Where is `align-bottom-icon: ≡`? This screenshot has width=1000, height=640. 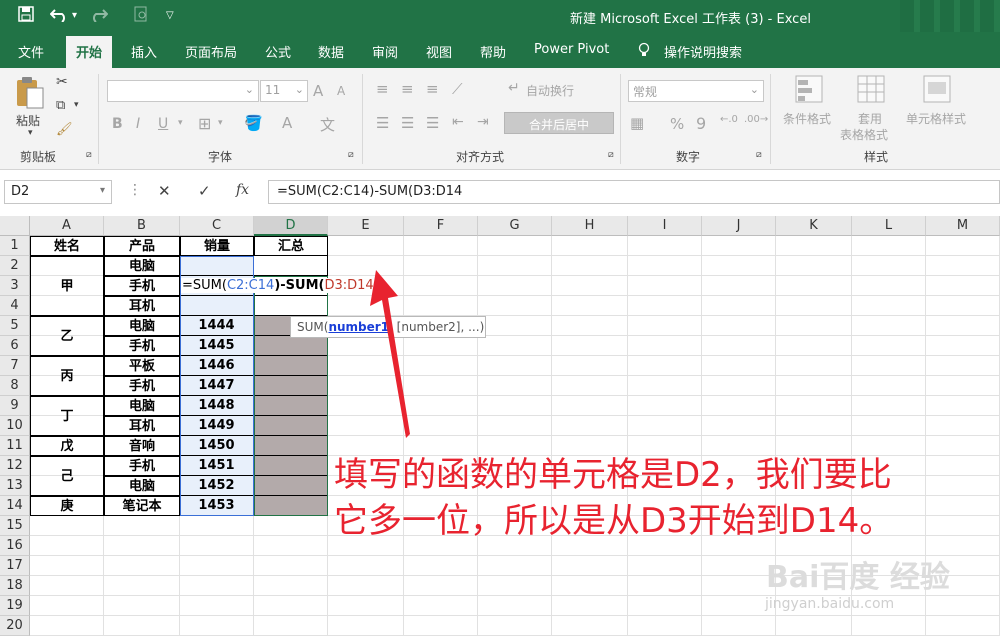
align-bottom-icon: ≡ is located at coordinates (432, 89).